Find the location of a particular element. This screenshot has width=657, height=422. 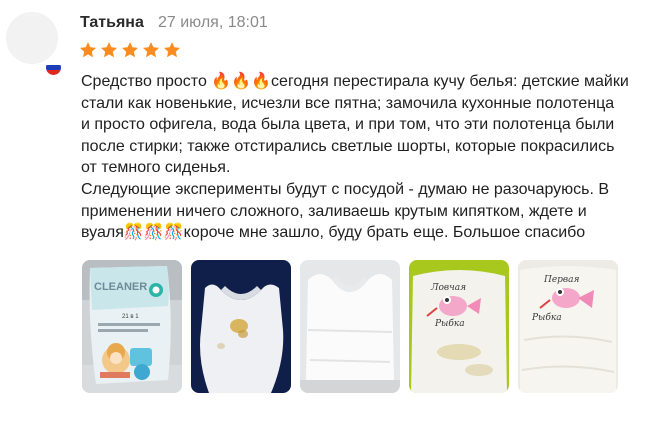

stained-tank-top-image is located at coordinates (241, 326).